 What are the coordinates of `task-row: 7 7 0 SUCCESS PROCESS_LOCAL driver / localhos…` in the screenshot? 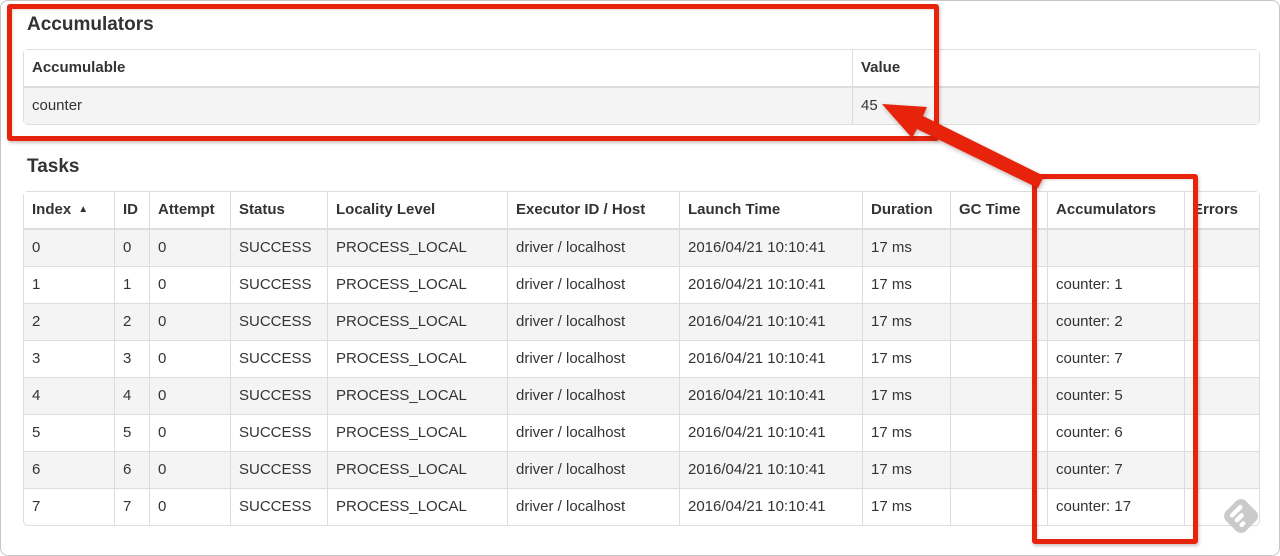 It's located at (641, 506).